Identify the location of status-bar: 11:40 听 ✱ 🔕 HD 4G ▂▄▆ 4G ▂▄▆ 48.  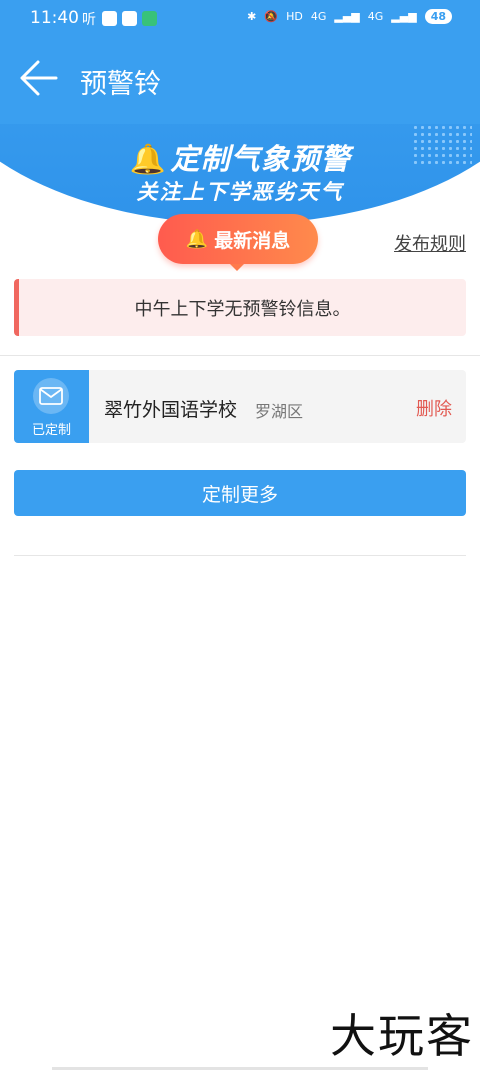
(240, 19).